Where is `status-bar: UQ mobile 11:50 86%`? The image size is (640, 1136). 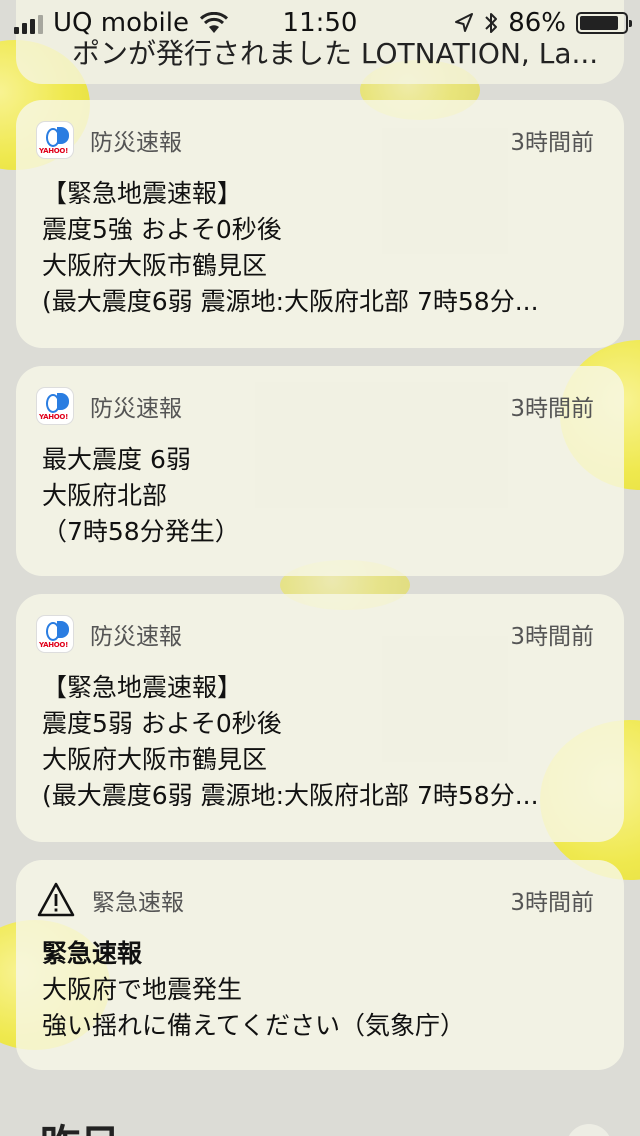
status-bar: UQ mobile 11:50 86% is located at coordinates (320, 23).